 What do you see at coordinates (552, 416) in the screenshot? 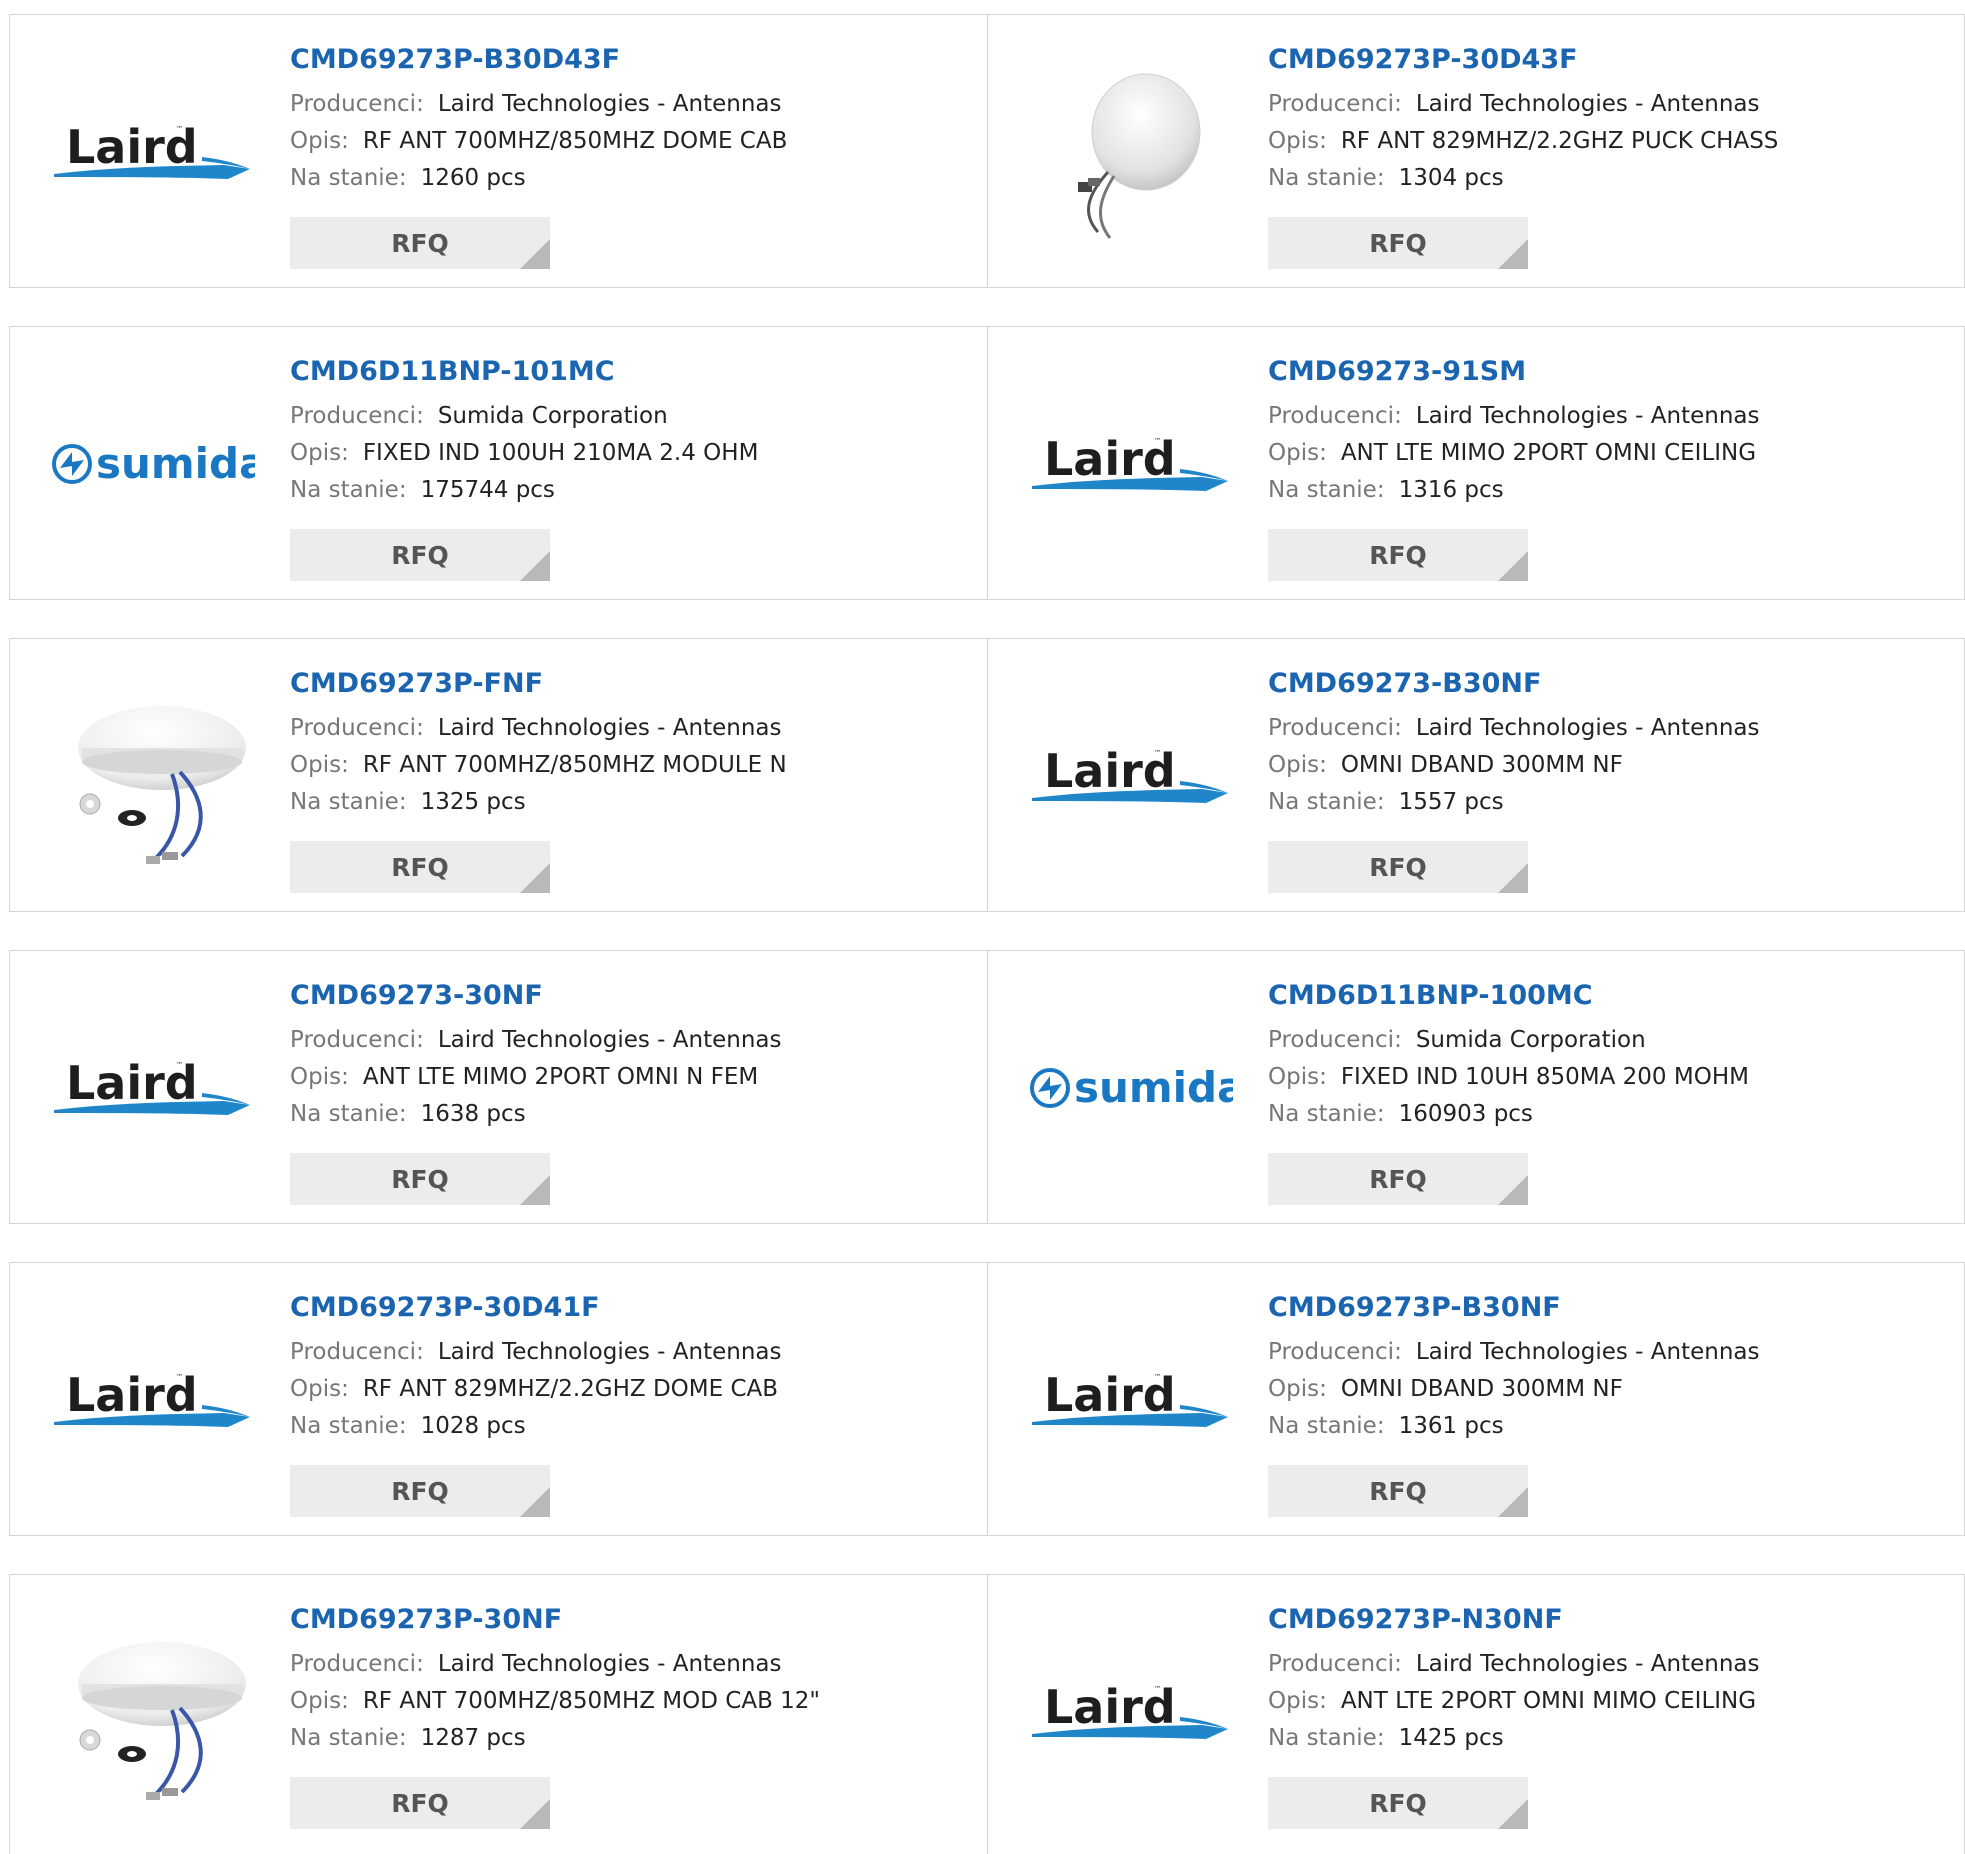
I see `manufacturer-value: Sumida Corporation` at bounding box center [552, 416].